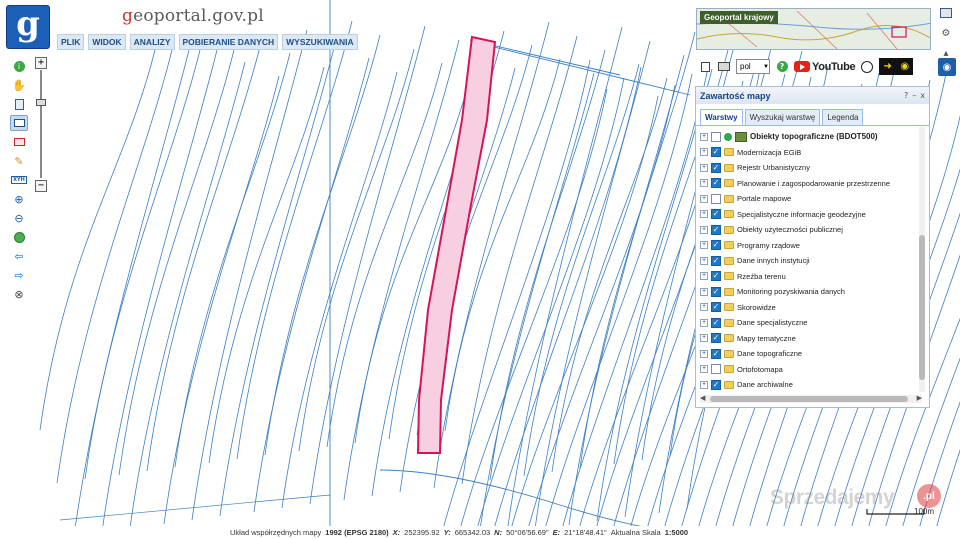  Describe the element at coordinates (19, 180) in the screenshot. I see `xyz-coordinates-icon: XYH` at that location.